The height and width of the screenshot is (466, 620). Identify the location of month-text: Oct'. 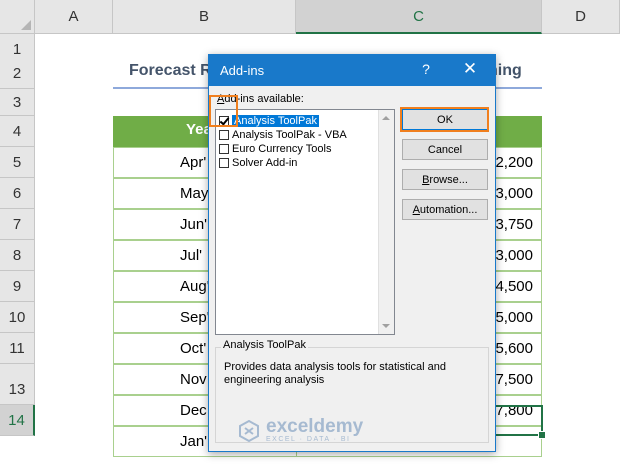
(193, 348).